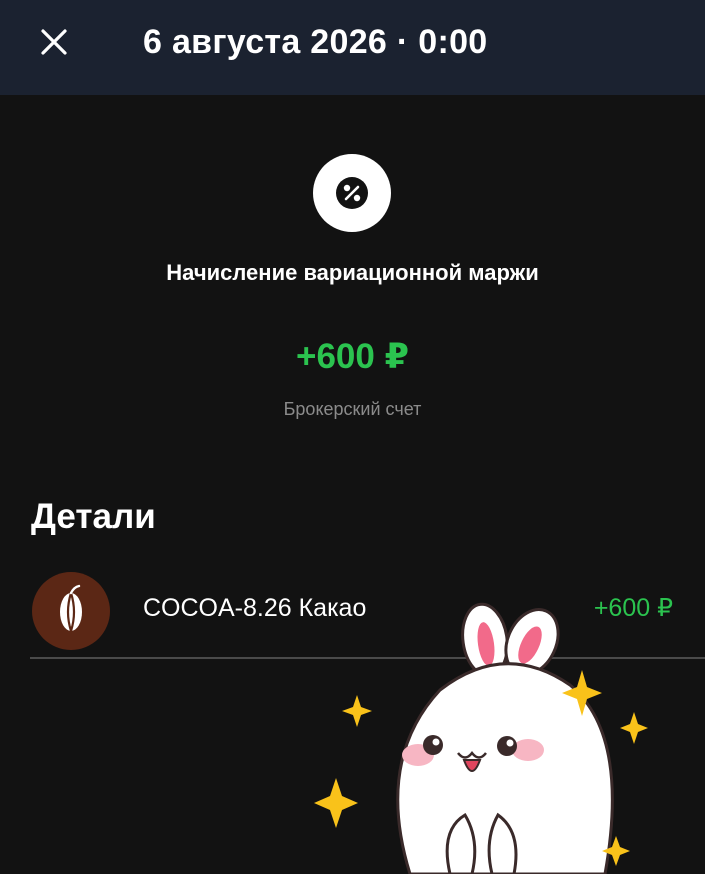 This screenshot has height=874, width=705. Describe the element at coordinates (352, 409) in the screenshot. I see `account-name: Брокерский счет` at that location.